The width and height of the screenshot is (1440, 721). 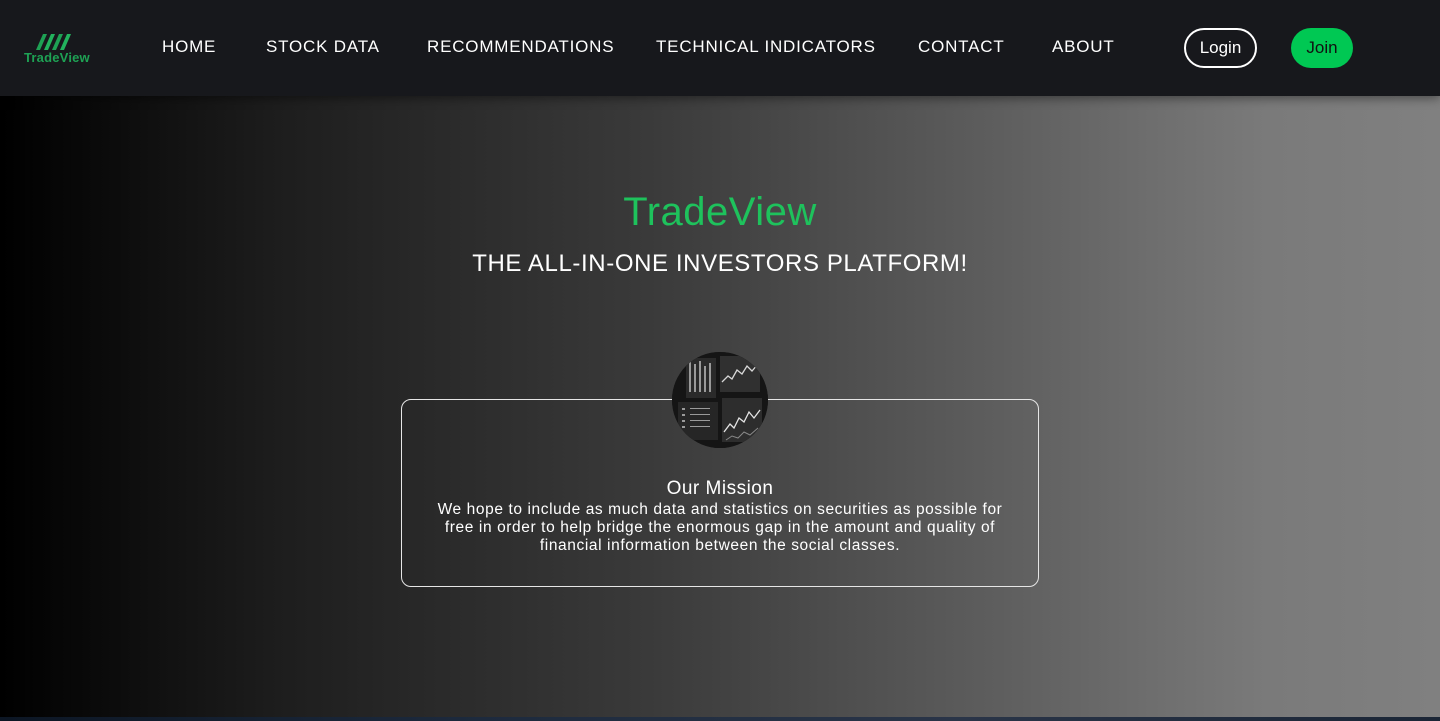 What do you see at coordinates (720, 400) in the screenshot?
I see `stock-chart-screens-image` at bounding box center [720, 400].